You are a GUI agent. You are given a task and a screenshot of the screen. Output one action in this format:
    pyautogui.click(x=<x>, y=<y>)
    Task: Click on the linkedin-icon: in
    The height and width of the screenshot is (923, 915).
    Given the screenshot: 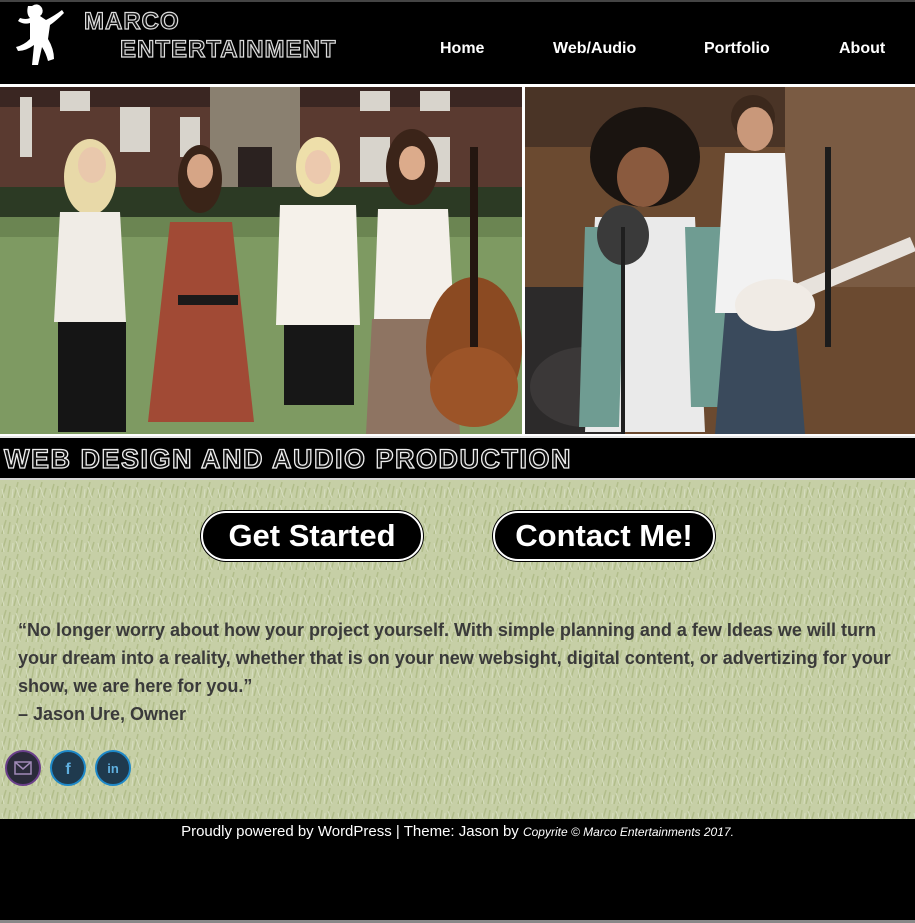 What is the action you would take?
    pyautogui.click(x=113, y=768)
    